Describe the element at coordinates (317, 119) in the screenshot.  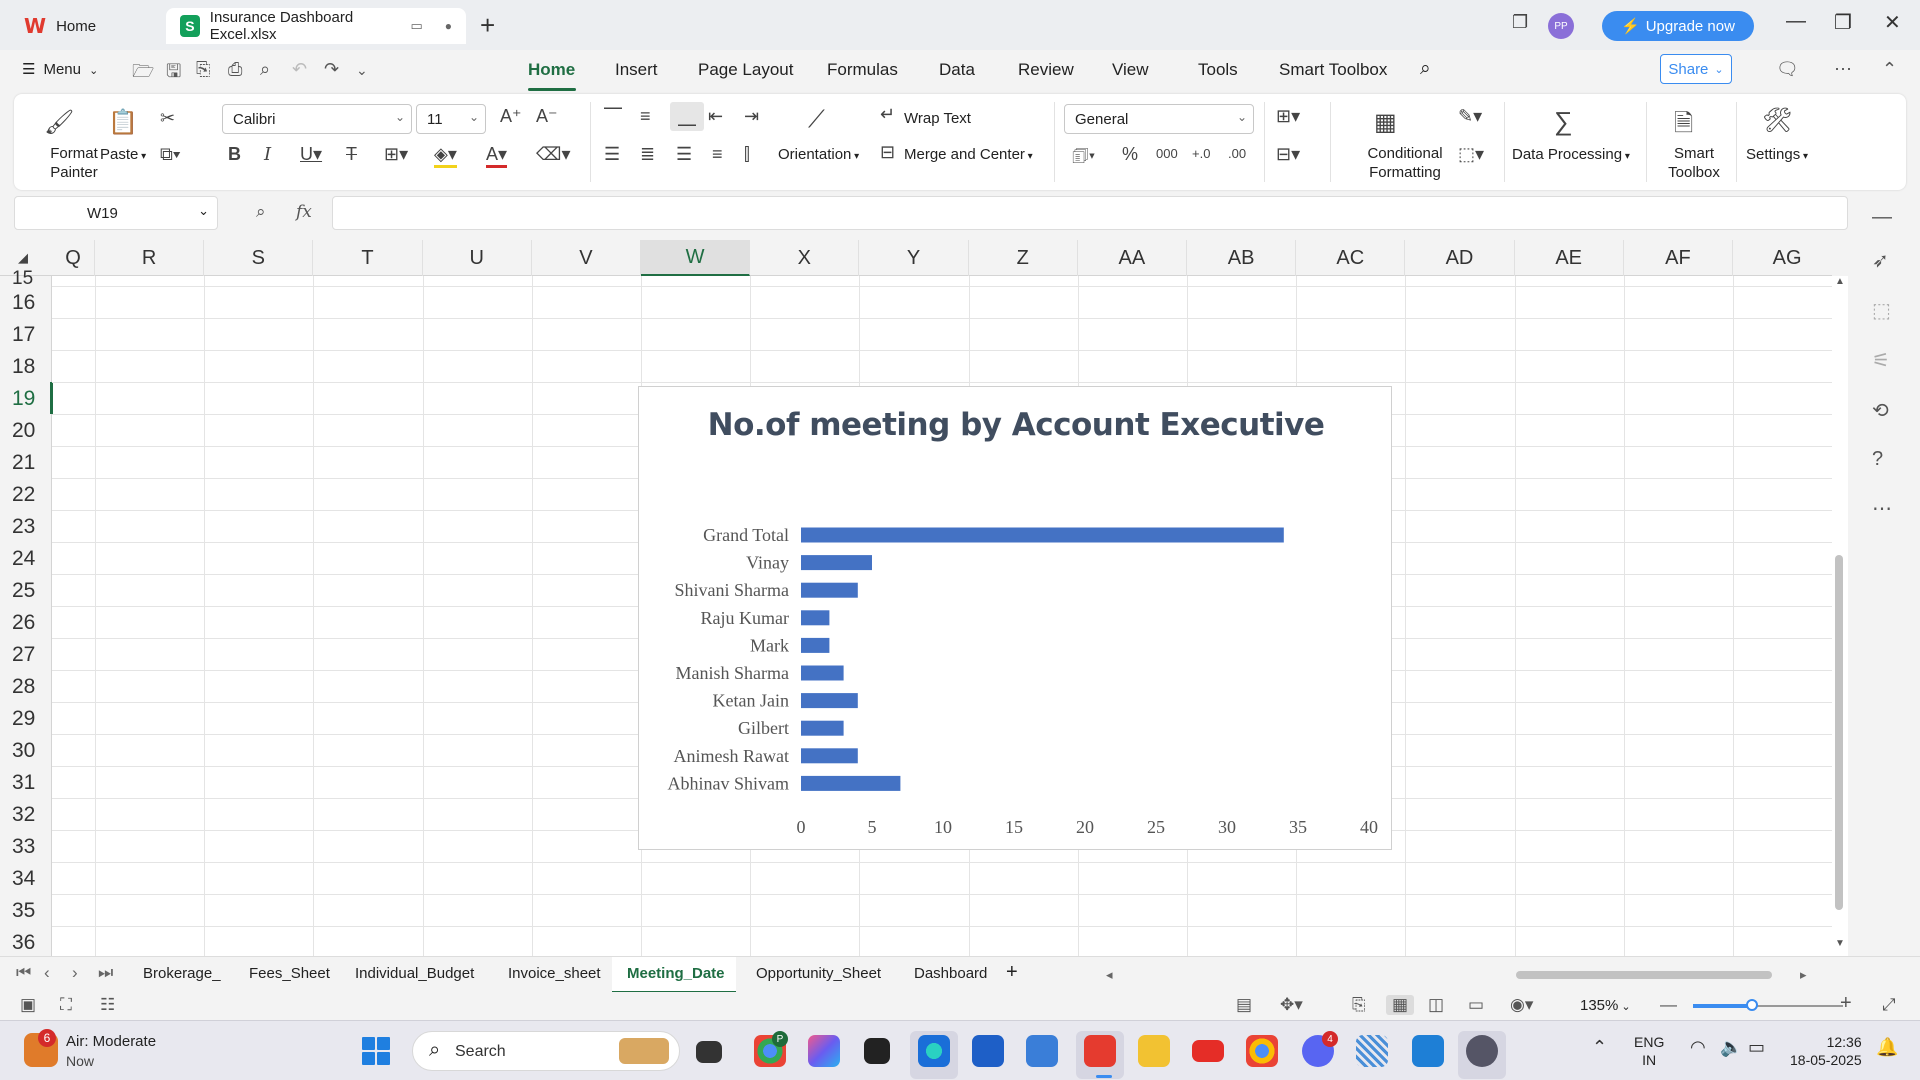
I see `font-name-select: Calibri ⌄` at that location.